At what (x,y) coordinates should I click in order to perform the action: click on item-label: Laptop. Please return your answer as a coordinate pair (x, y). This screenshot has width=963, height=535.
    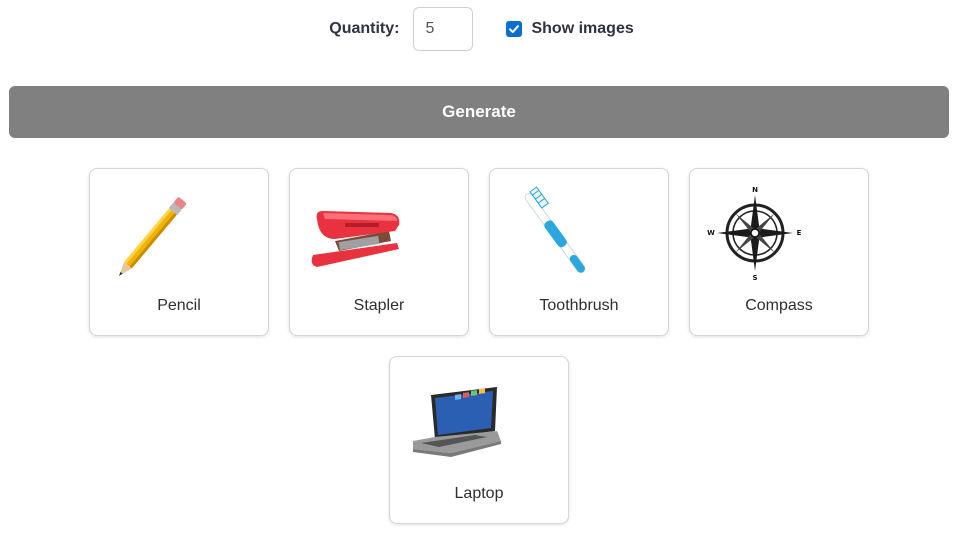
    Looking at the image, I should click on (479, 493).